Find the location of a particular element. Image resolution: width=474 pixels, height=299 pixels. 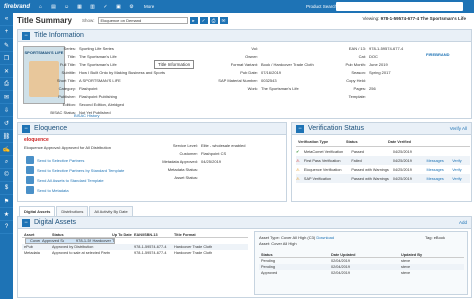

product-search-input: Product Search: is located at coordinates (384, 6).